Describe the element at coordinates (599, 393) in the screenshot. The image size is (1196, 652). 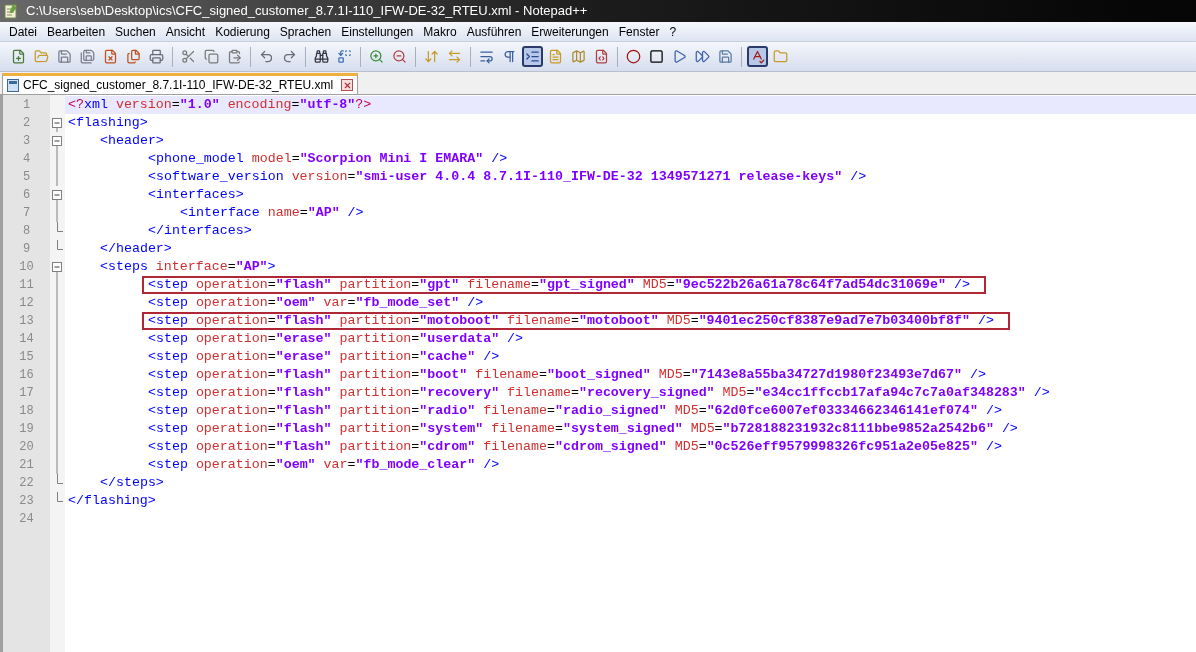
I see `code-line: <step operation="flash" partition="recovery" filename="recovery_signed" MD5="e34cc1ffccb17afa94c7c7a0af348283" />` at that location.